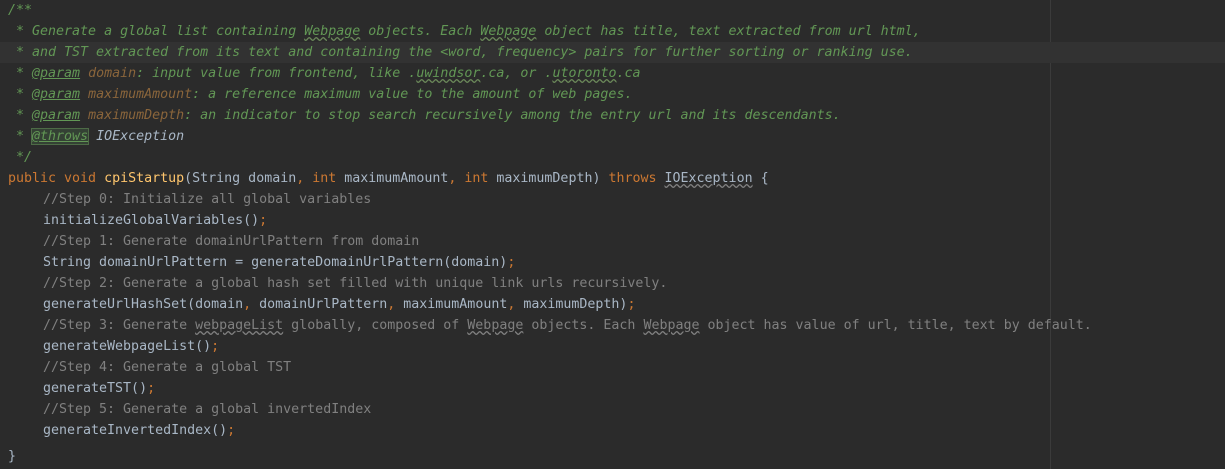 This screenshot has height=469, width=1225. Describe the element at coordinates (127, 346) in the screenshot. I see `method-call: generateWebpageList()` at that location.